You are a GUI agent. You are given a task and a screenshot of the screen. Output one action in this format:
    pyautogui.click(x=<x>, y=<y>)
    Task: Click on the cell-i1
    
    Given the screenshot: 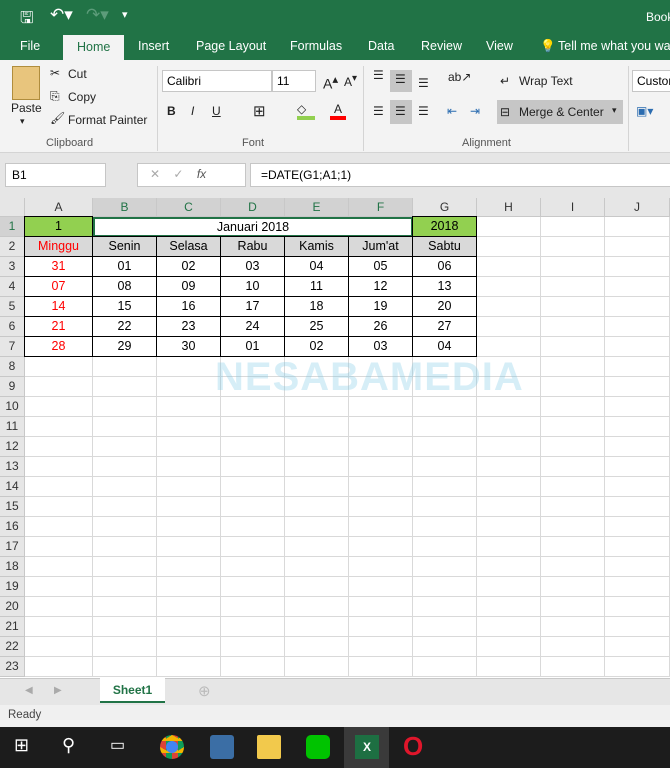 What is the action you would take?
    pyautogui.click(x=573, y=227)
    